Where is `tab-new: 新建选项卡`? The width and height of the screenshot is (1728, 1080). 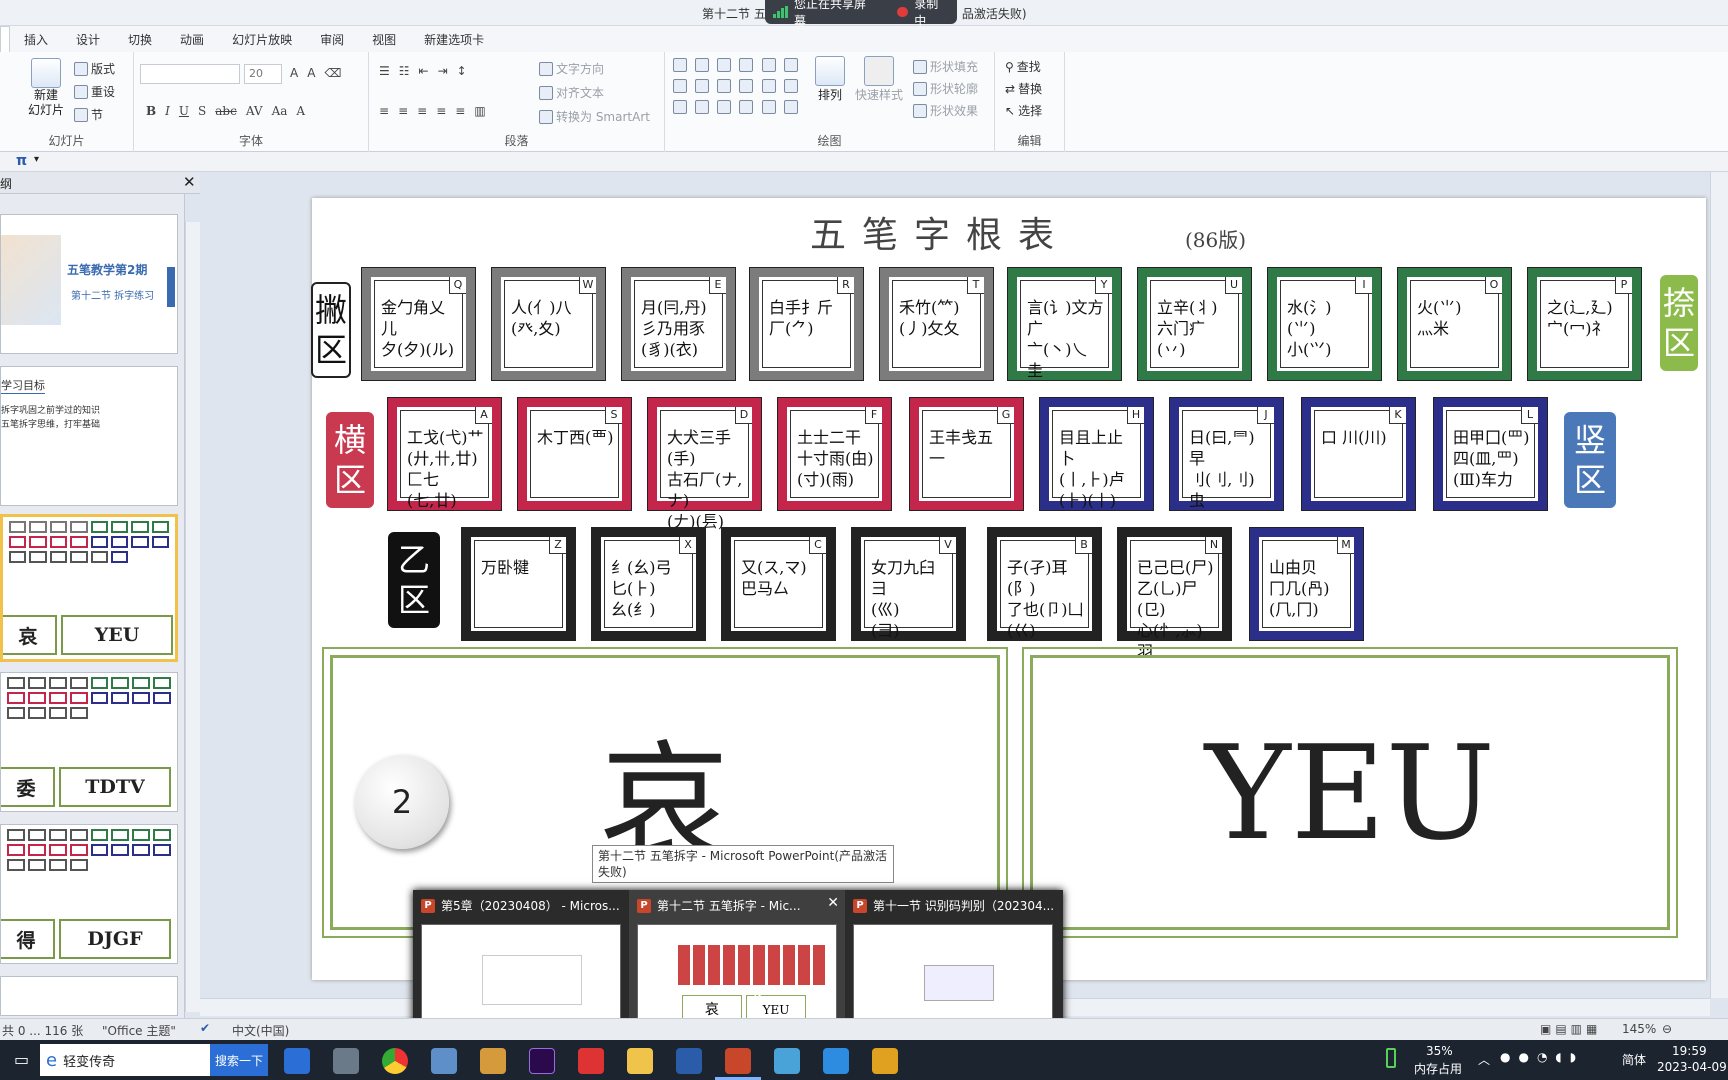 tab-new: 新建选项卡 is located at coordinates (454, 39).